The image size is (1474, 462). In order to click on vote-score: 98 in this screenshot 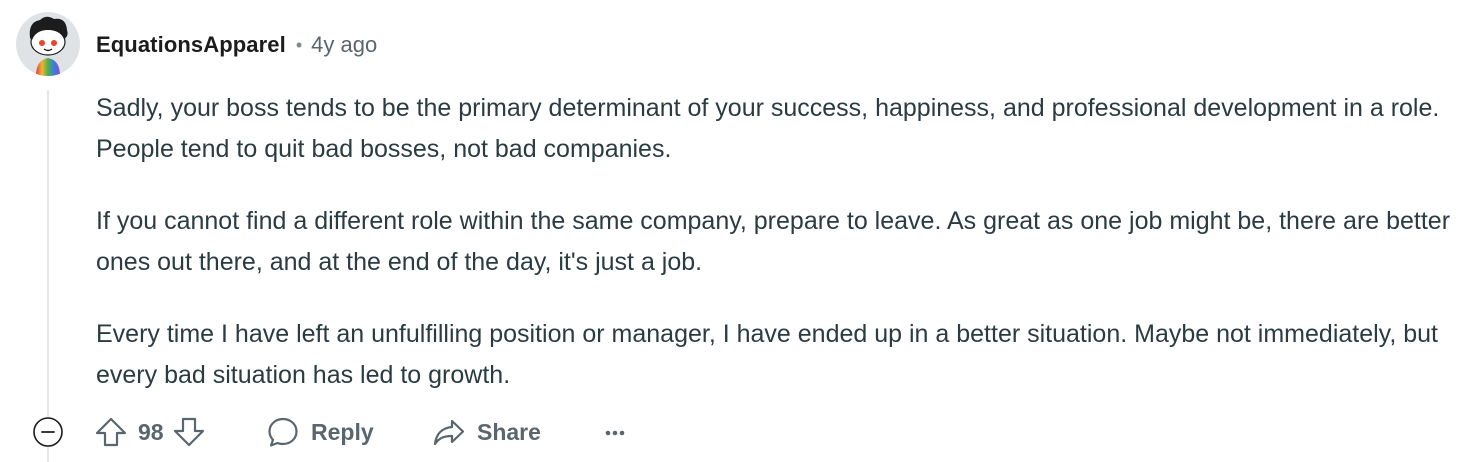, I will do `click(151, 431)`.